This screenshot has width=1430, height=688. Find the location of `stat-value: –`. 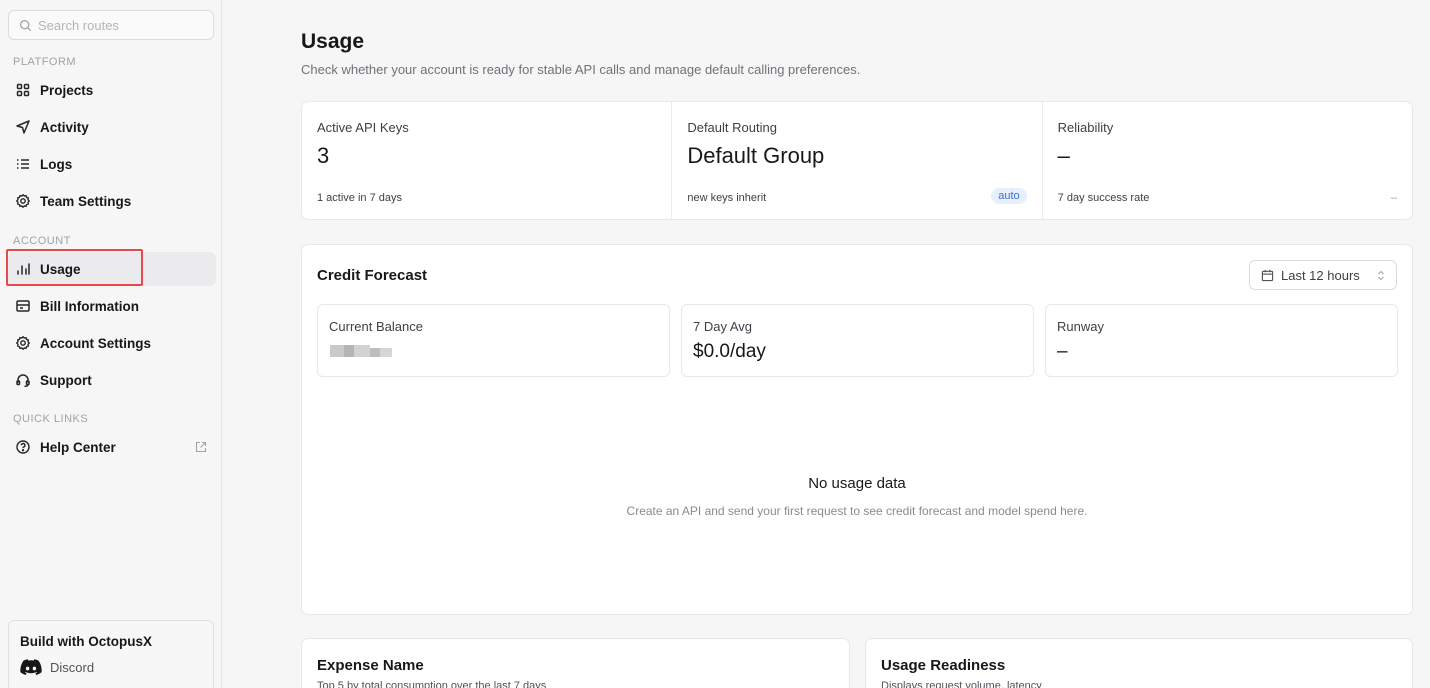

stat-value: – is located at coordinates (1063, 155).